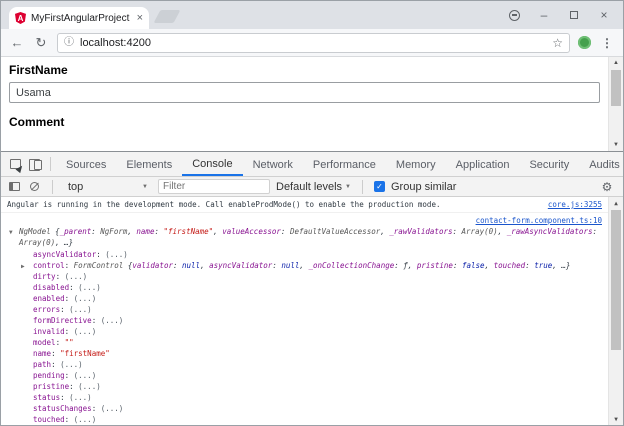 The height and width of the screenshot is (426, 624). Describe the element at coordinates (304, 254) in the screenshot. I see `property-row-asyncvalidator: asyncValidator(...)` at that location.